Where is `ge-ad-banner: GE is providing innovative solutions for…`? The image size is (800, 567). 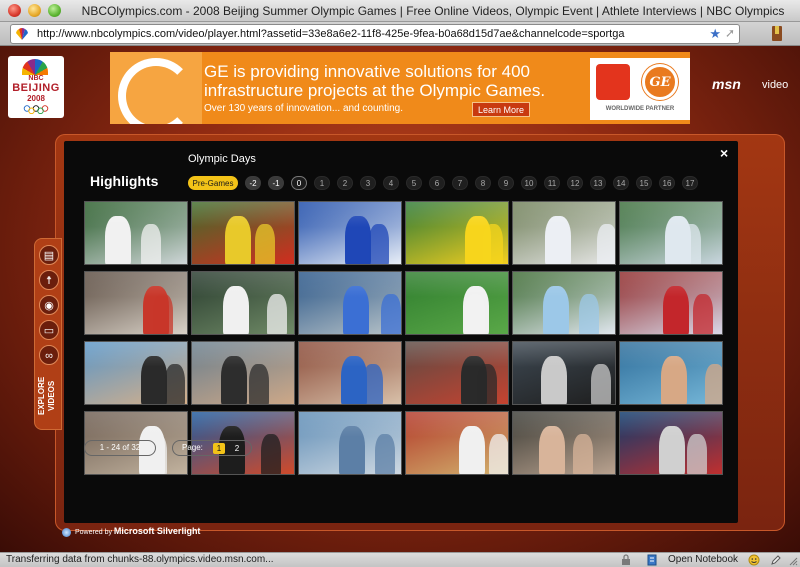 ge-ad-banner: GE is providing innovative solutions for… is located at coordinates (400, 88).